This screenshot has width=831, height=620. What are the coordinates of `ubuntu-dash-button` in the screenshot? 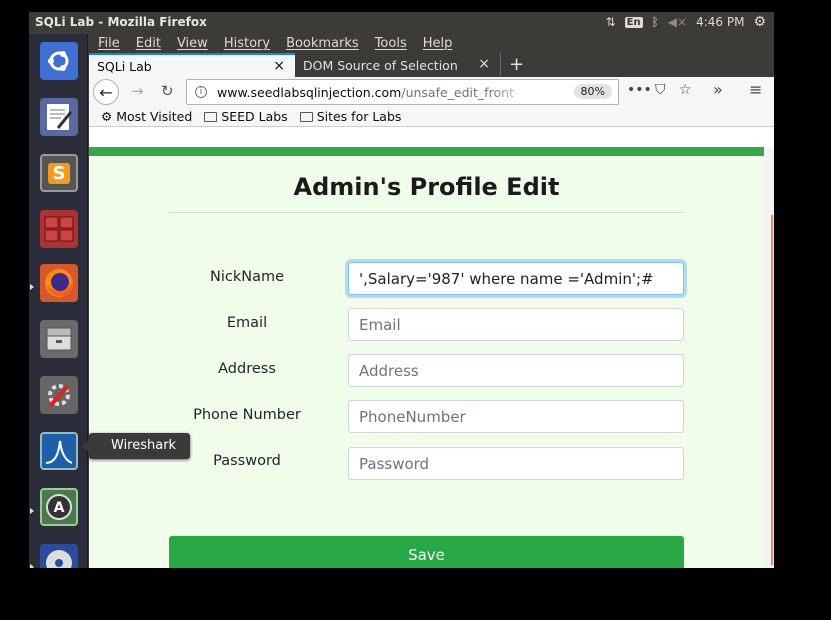 It's located at (59, 61).